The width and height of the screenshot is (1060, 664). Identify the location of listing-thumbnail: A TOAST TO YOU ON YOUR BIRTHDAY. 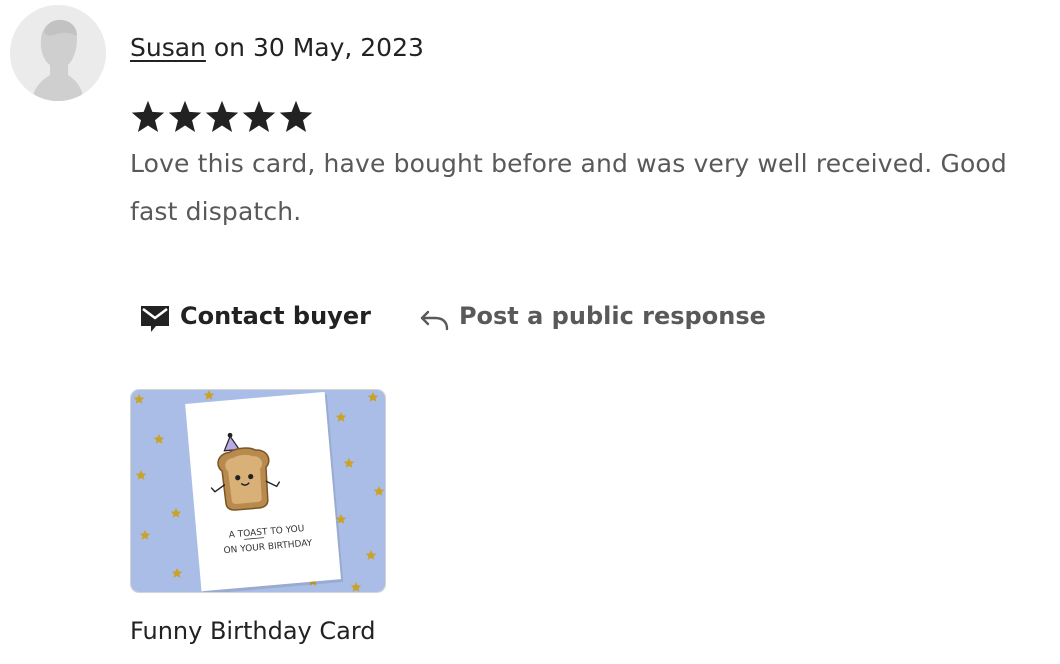
(258, 491).